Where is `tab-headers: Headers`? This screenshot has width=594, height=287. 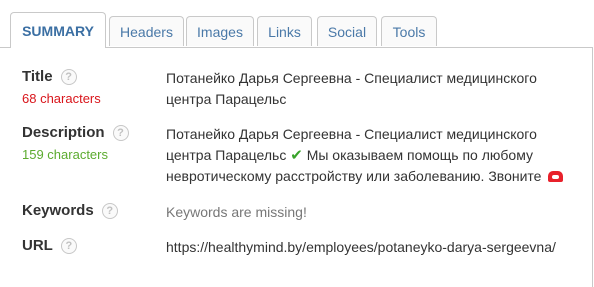 tab-headers: Headers is located at coordinates (146, 31).